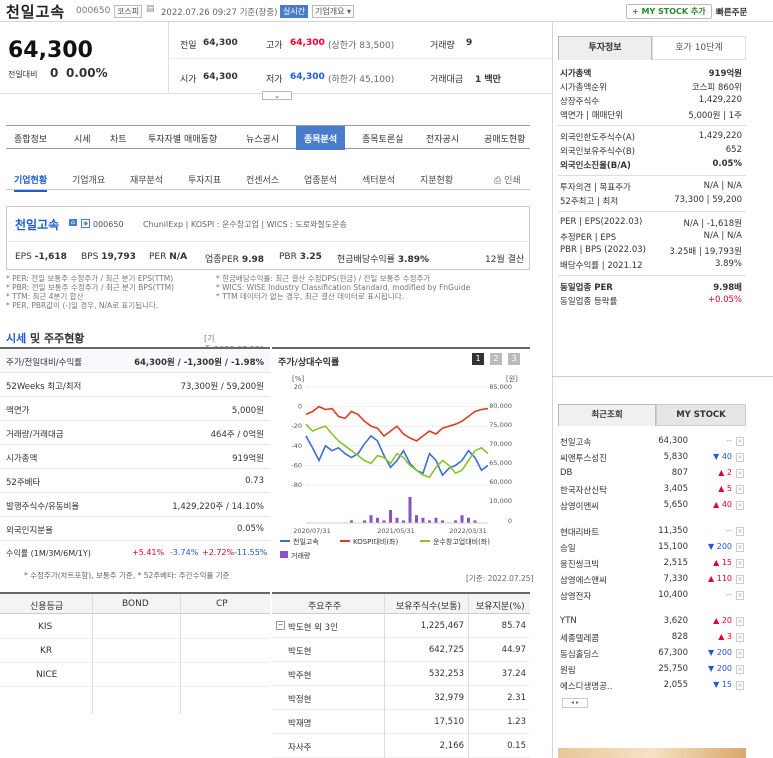  What do you see at coordinates (361, 80) in the screenshot?
I see `low-note: (하한가 45,100)` at bounding box center [361, 80].